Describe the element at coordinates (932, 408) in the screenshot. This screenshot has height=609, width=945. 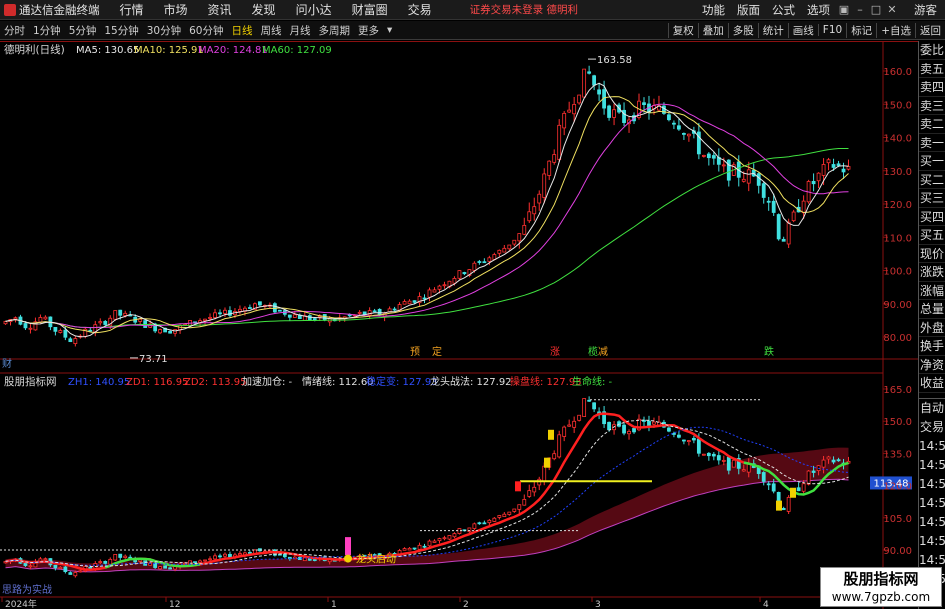
I see `side-item-2: 自动` at that location.